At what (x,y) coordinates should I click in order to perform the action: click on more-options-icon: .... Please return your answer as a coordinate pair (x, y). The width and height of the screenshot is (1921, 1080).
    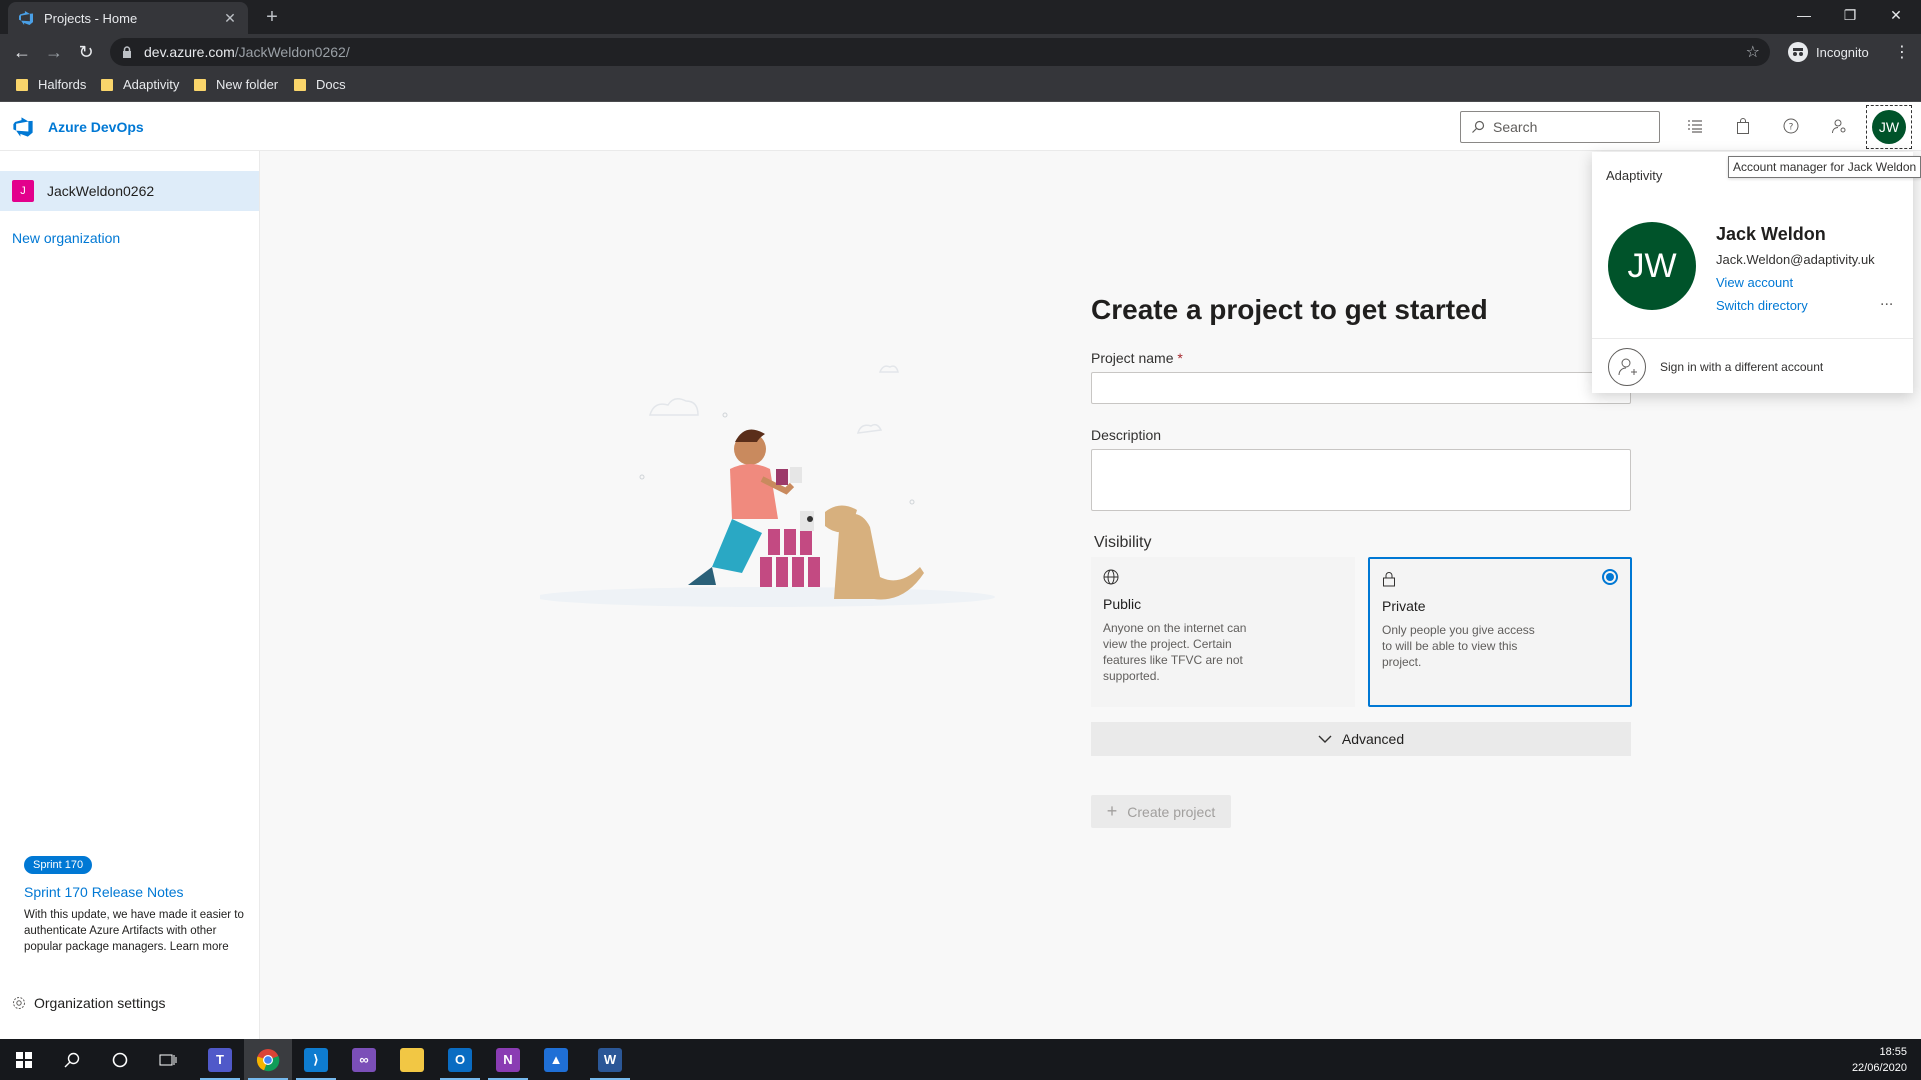
    Looking at the image, I should click on (1886, 301).